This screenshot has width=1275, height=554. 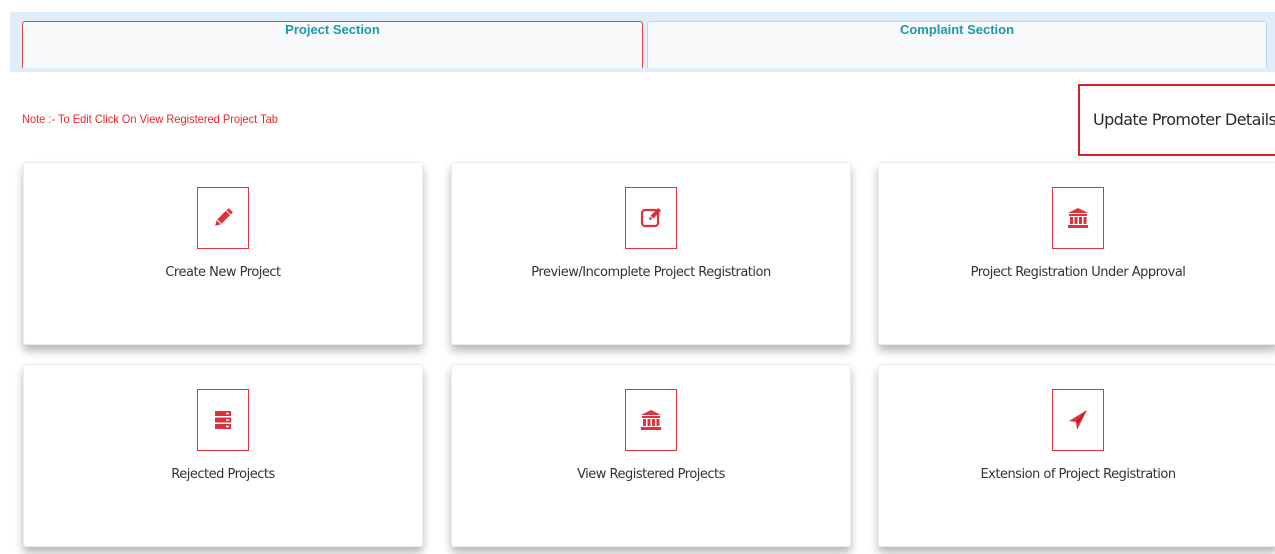 I want to click on card-label: Create New Project, so click(x=223, y=272).